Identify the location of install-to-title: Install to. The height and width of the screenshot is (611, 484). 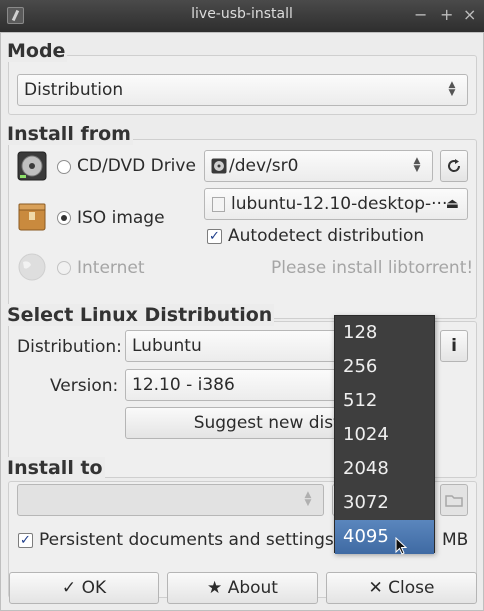
(55, 468).